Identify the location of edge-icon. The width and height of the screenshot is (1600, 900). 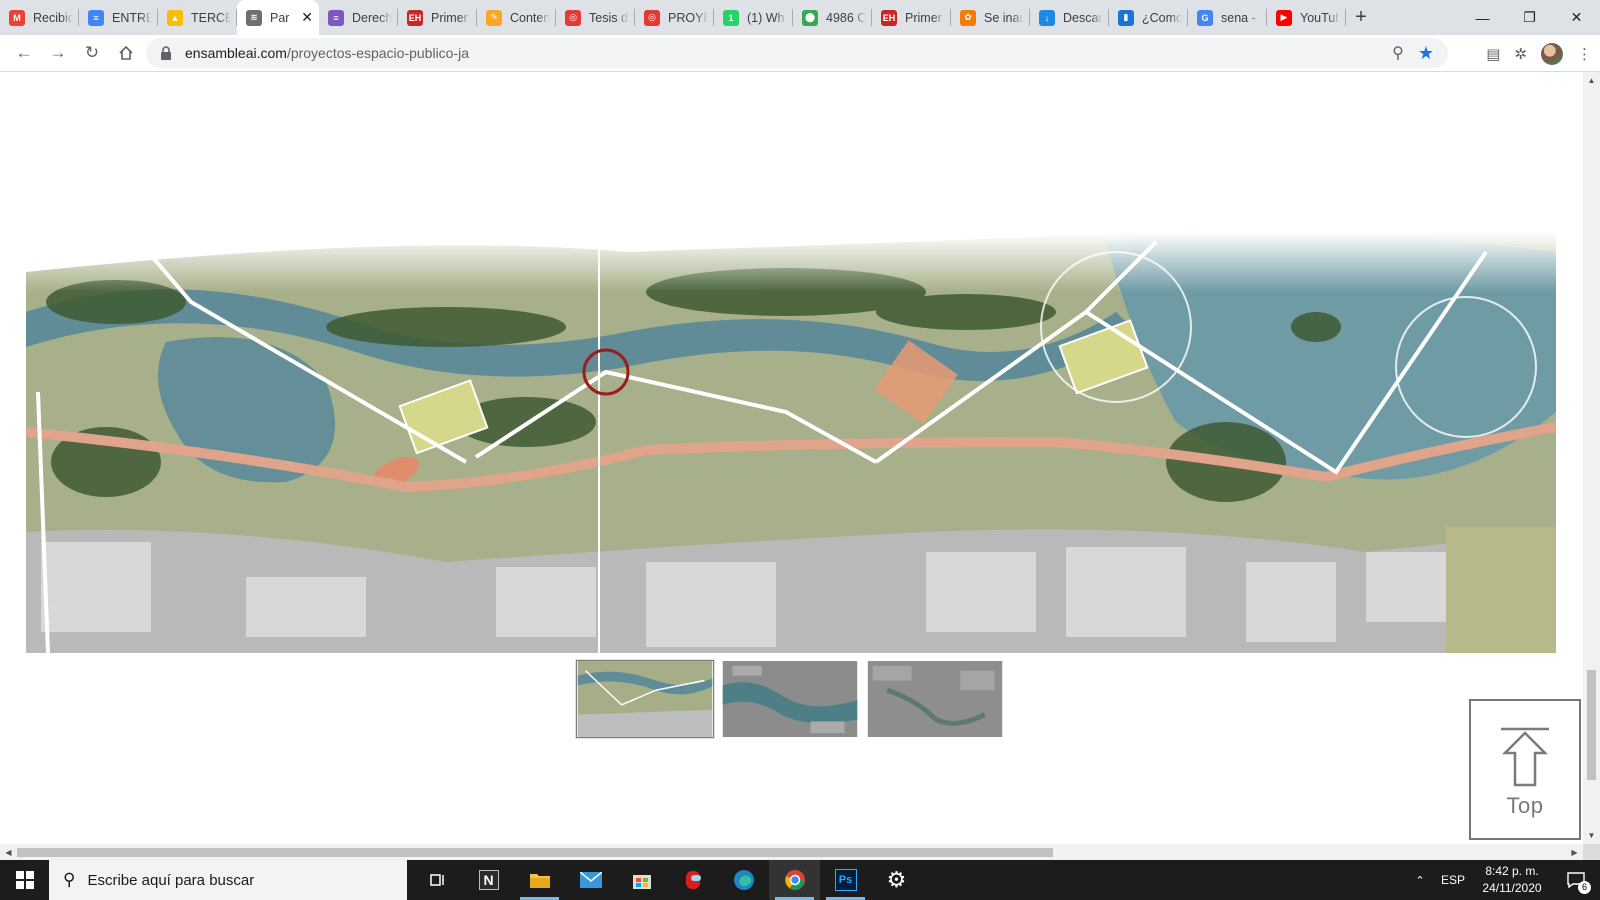
(743, 880).